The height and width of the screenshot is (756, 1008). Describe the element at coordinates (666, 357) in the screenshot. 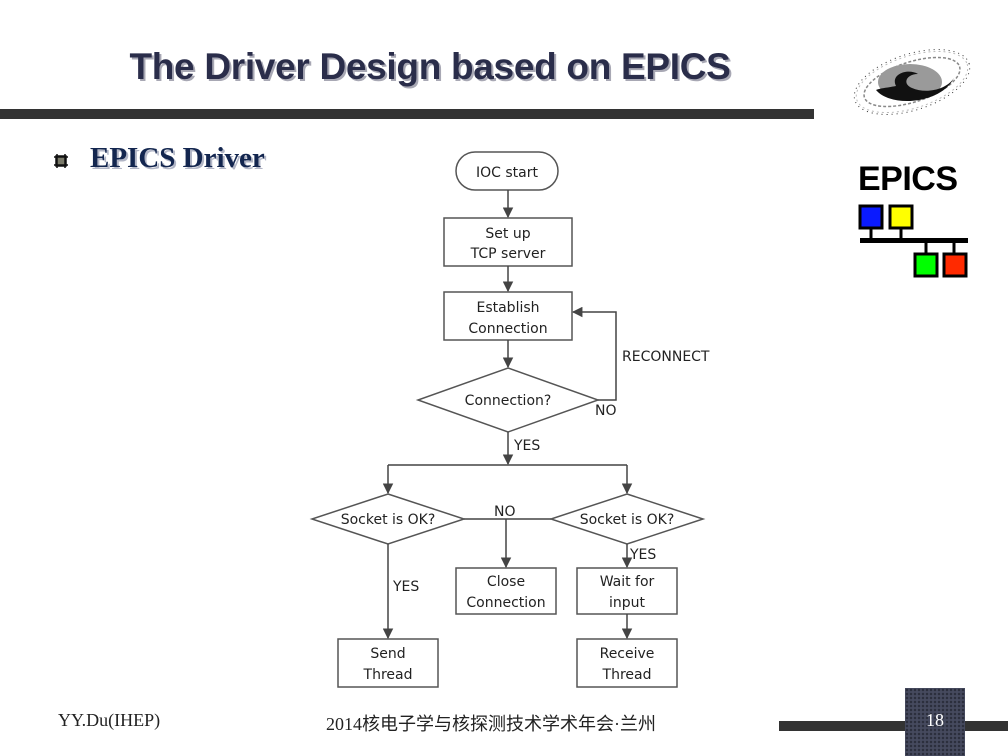

I see `edge-label-reconnect: RECONNECT` at that location.